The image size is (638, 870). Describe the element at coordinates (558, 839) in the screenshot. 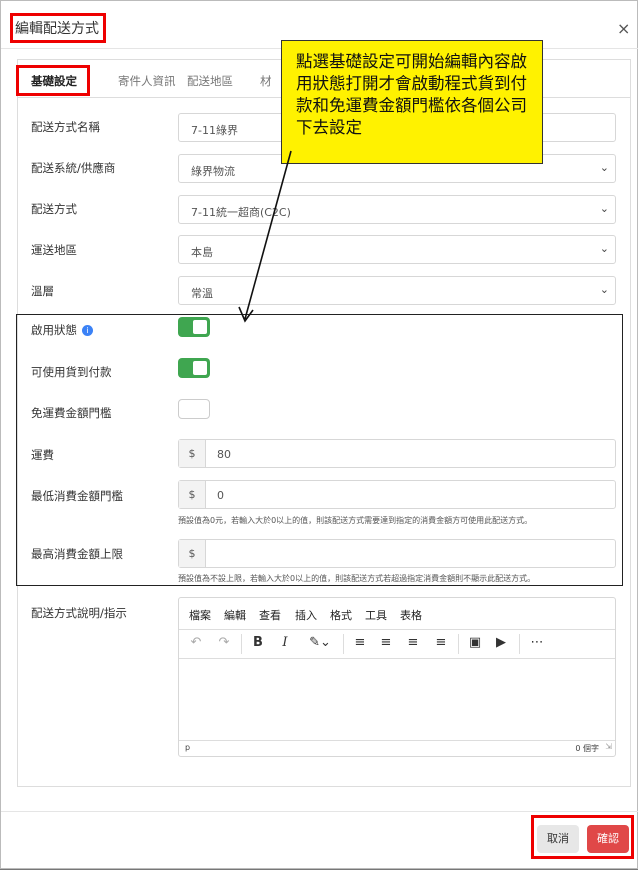

I see `cancel-button: 取消` at that location.